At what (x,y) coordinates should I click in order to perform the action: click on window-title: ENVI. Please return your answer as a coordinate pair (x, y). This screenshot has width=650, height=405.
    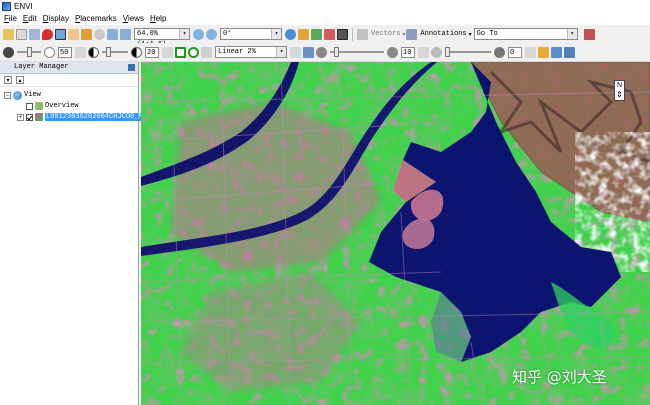
    Looking at the image, I should click on (23, 6).